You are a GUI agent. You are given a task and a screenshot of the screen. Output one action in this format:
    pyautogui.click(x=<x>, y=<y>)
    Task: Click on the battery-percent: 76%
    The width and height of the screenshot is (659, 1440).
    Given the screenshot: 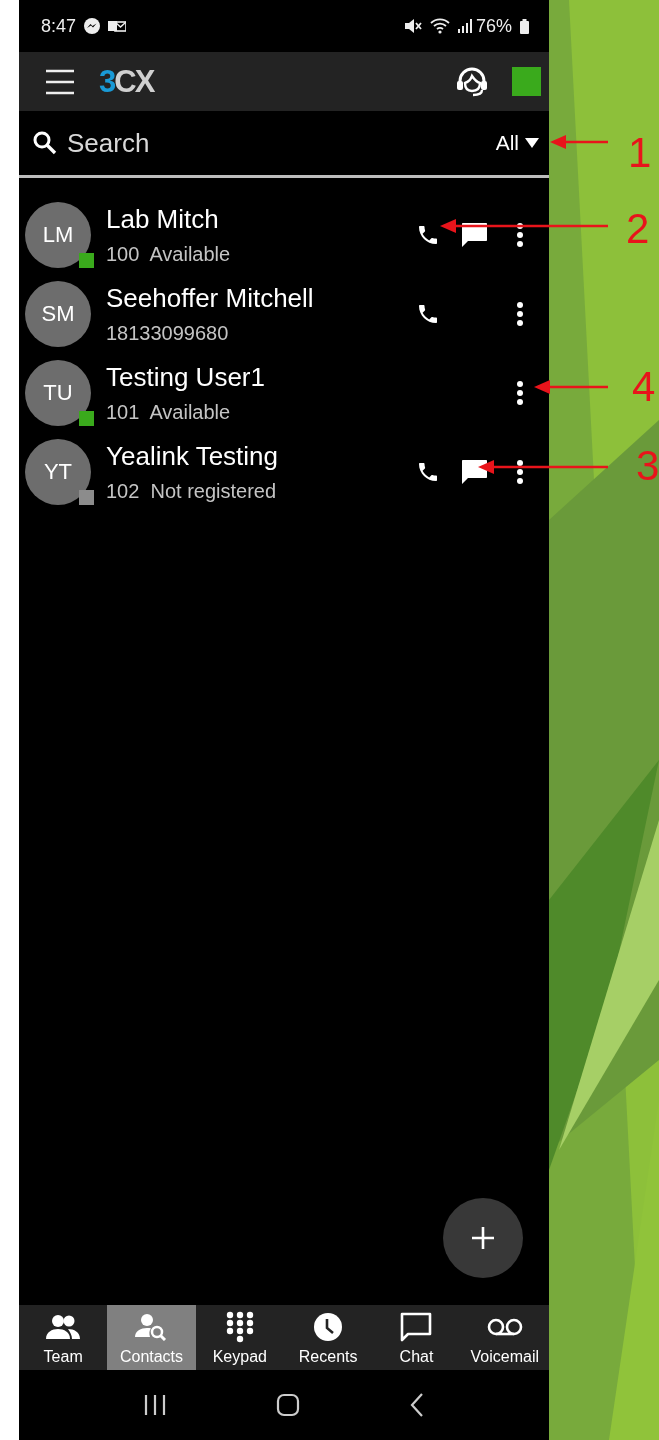 What is the action you would take?
    pyautogui.click(x=493, y=26)
    